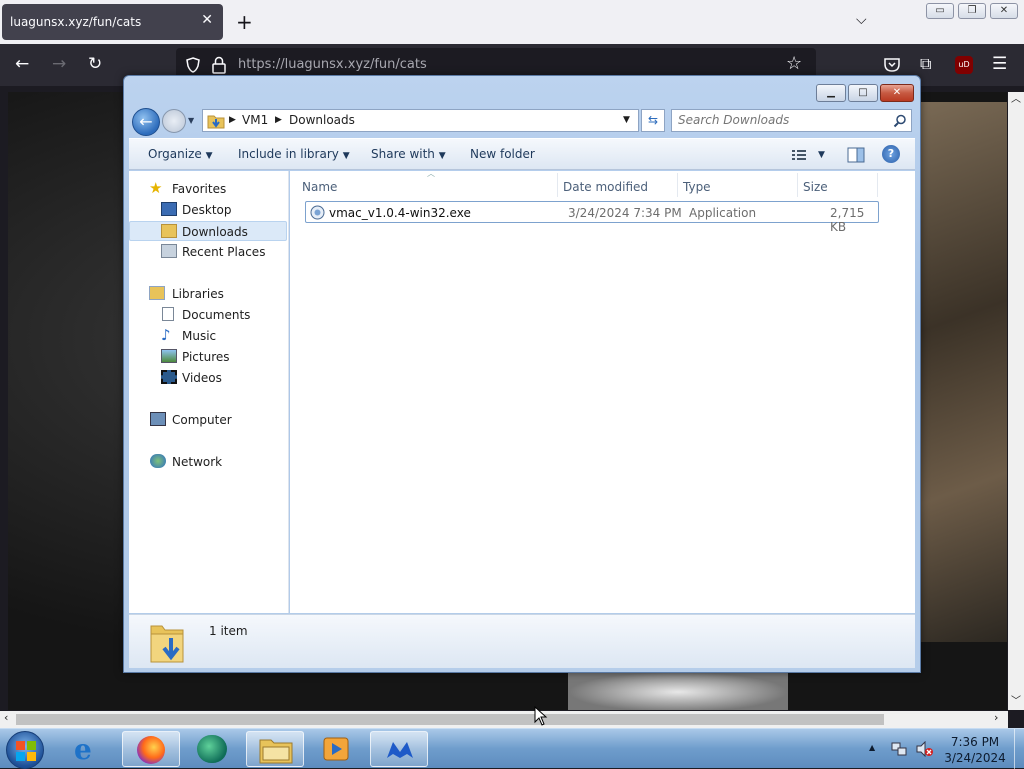 Image resolution: width=1024 pixels, height=769 pixels. I want to click on preview-pane-icon, so click(856, 155).